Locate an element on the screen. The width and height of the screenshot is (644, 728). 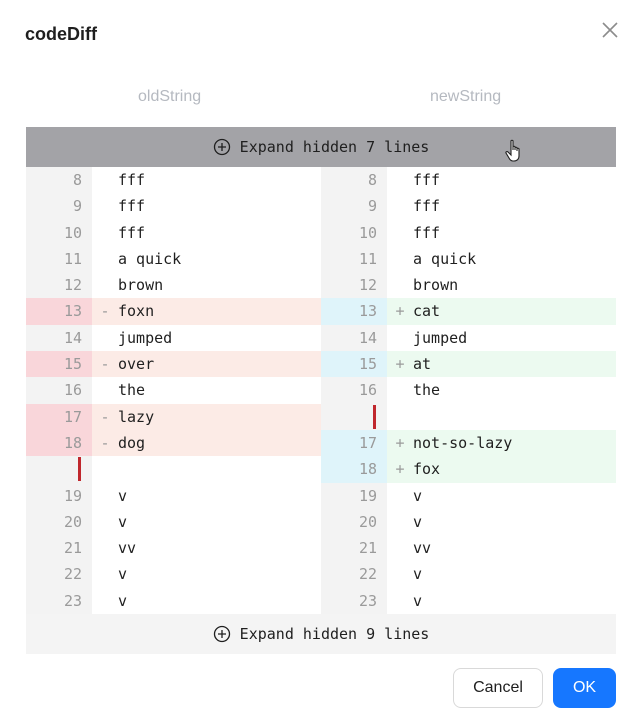
diff-row: 19 v 19 v is located at coordinates (321, 495).